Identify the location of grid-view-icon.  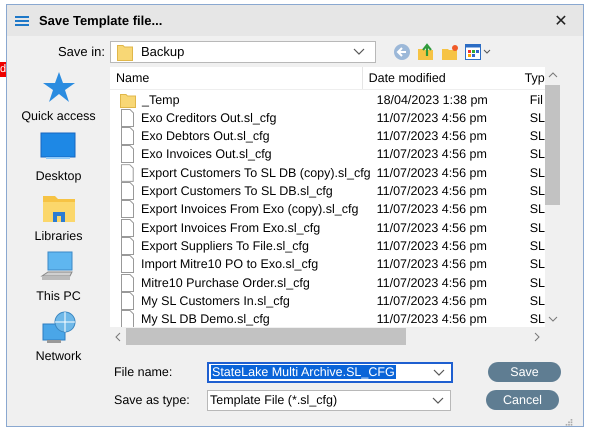
(478, 52).